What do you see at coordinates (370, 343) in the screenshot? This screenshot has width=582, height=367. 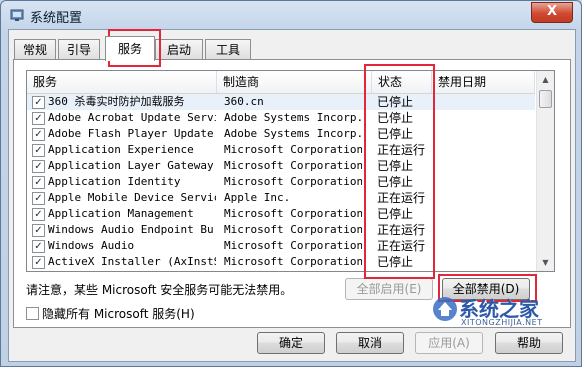 I see `cancel-button: 取消` at bounding box center [370, 343].